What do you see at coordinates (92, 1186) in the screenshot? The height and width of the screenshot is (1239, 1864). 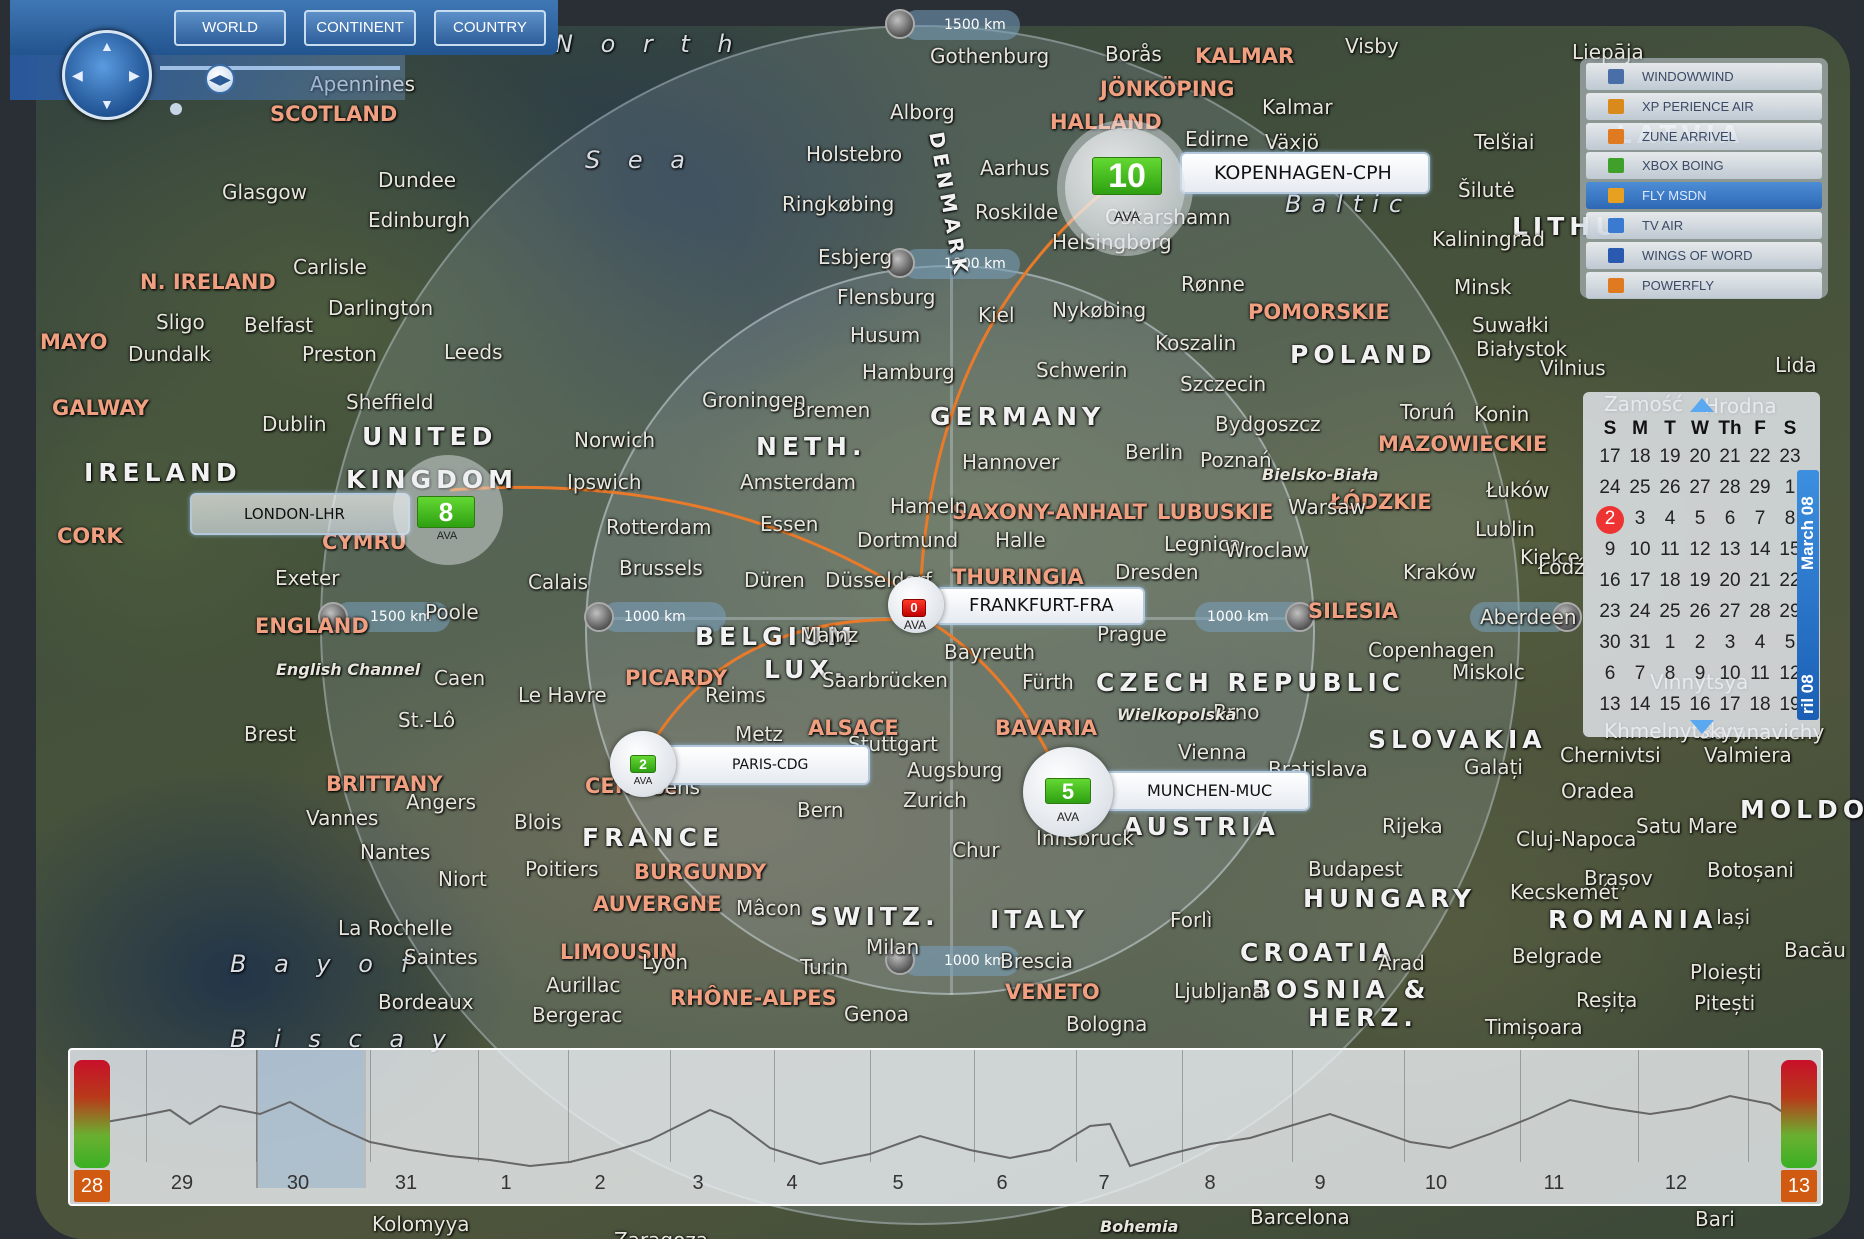 I see `timeline-start-day: 28` at bounding box center [92, 1186].